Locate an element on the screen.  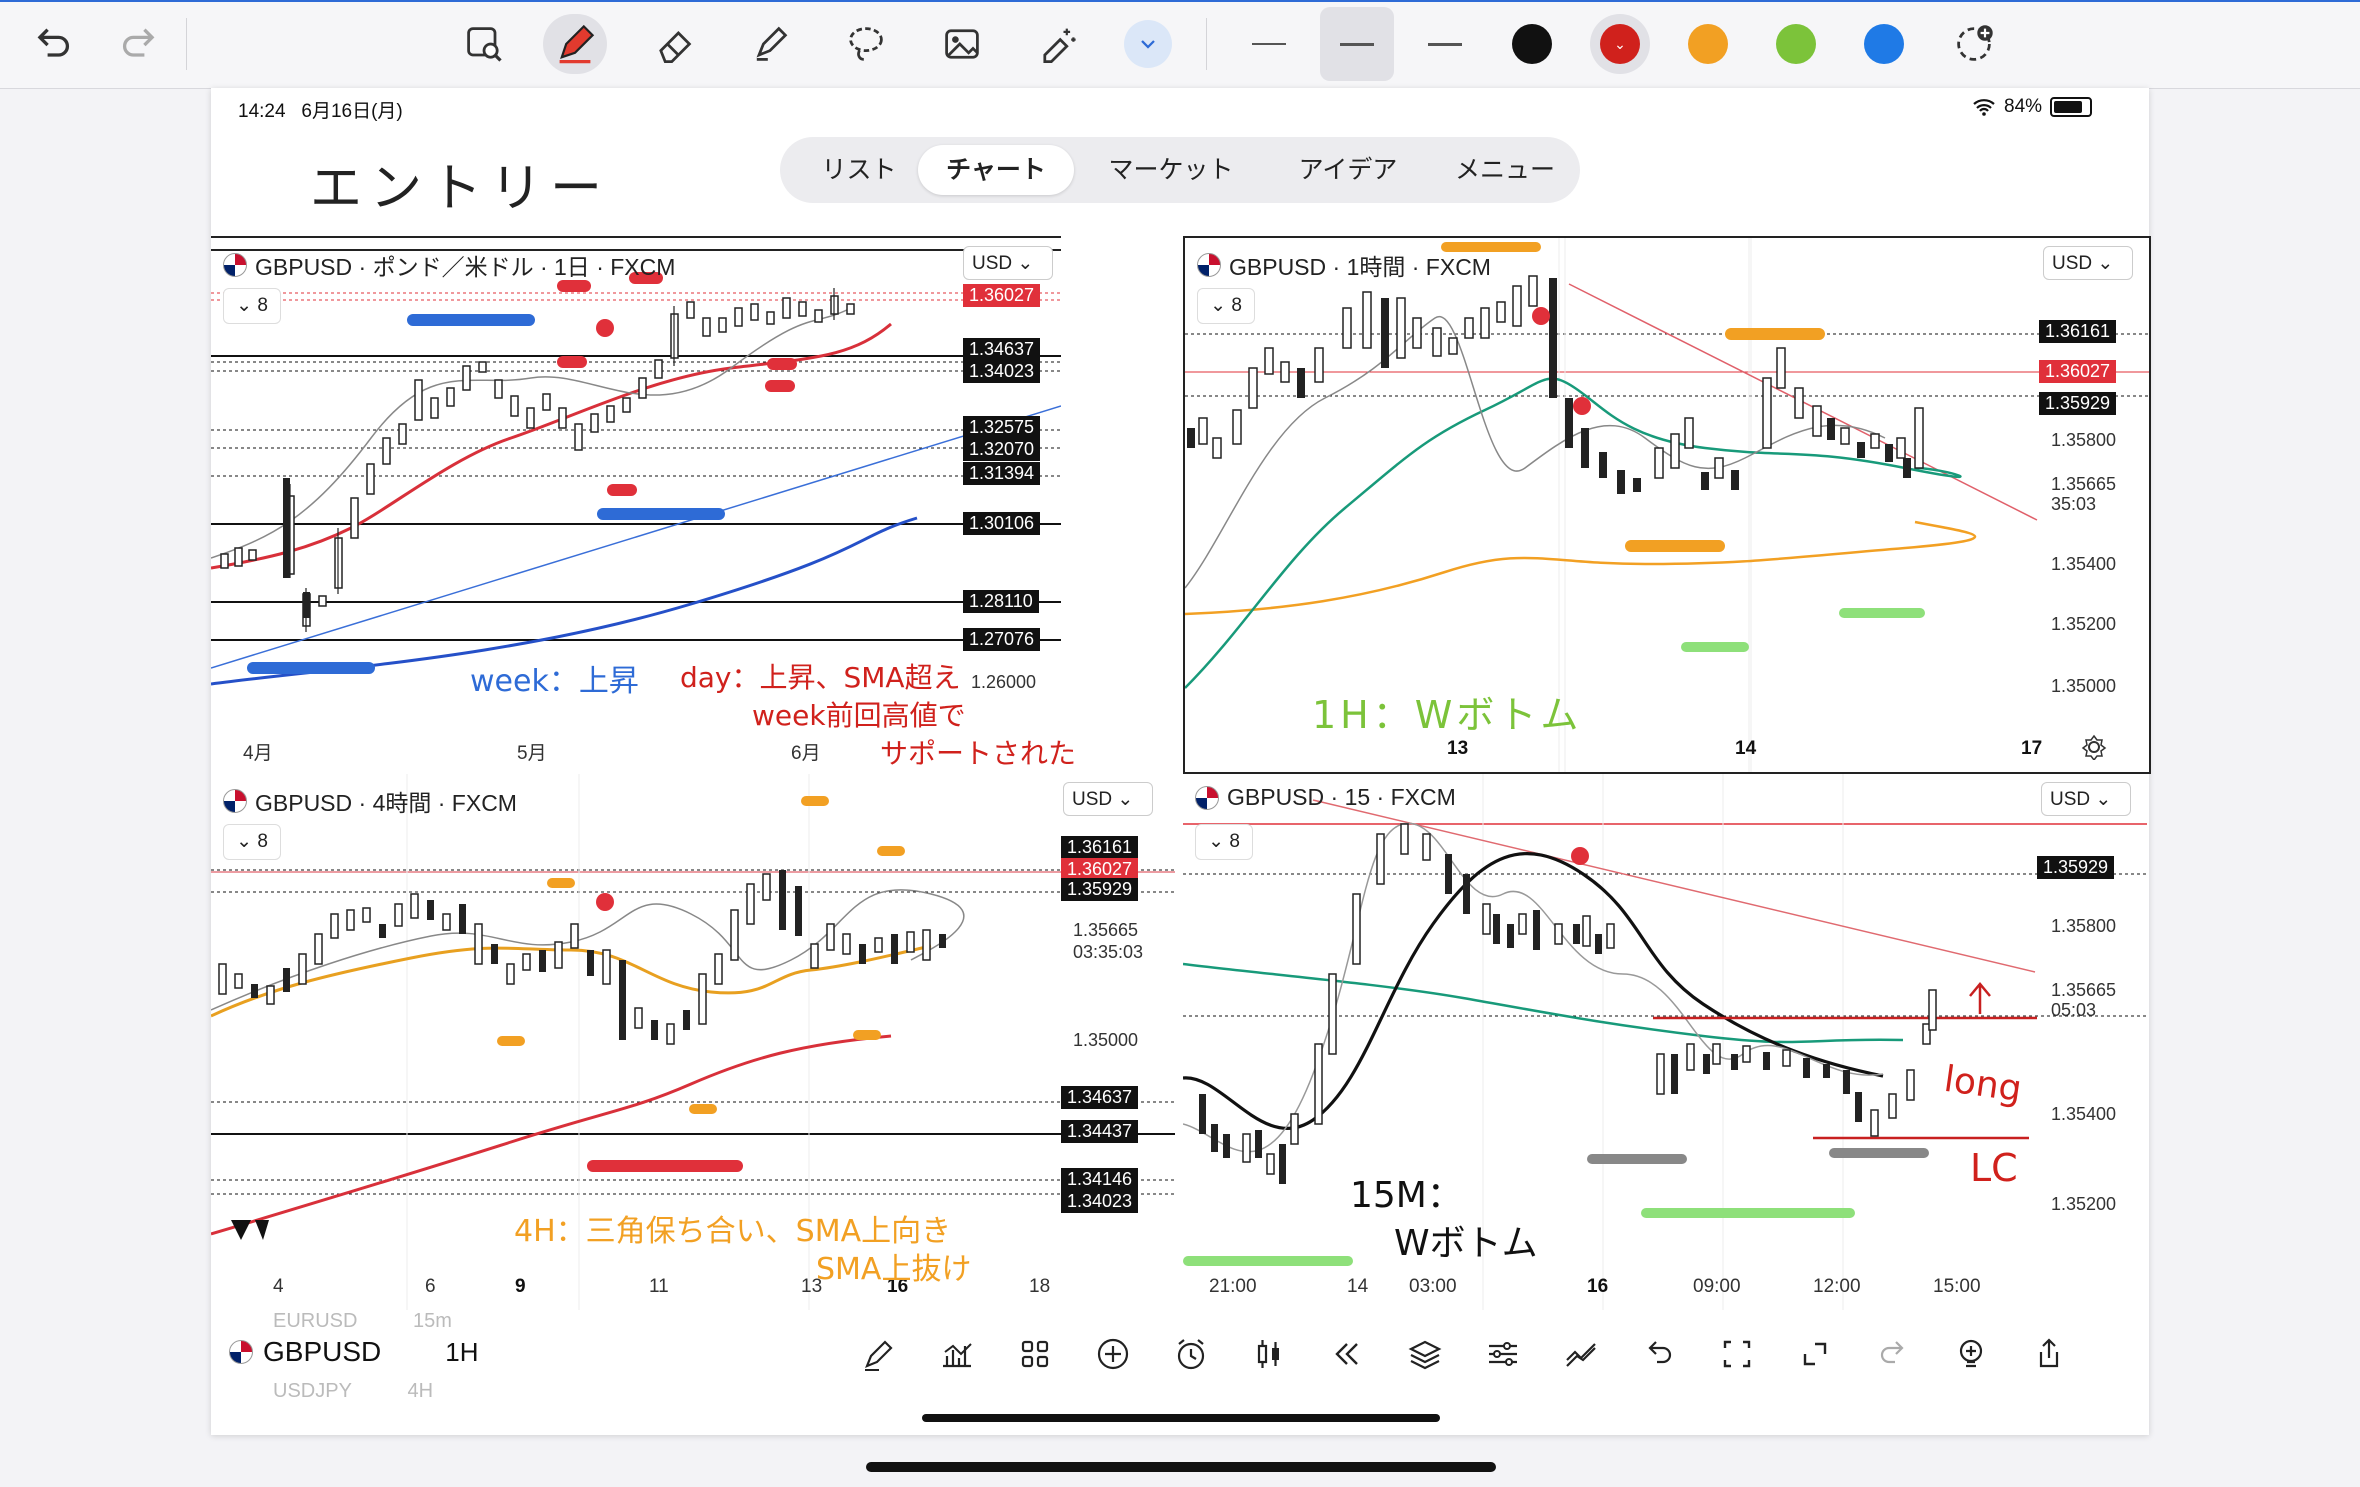
layout-grid-icon is located at coordinates (1035, 1354).